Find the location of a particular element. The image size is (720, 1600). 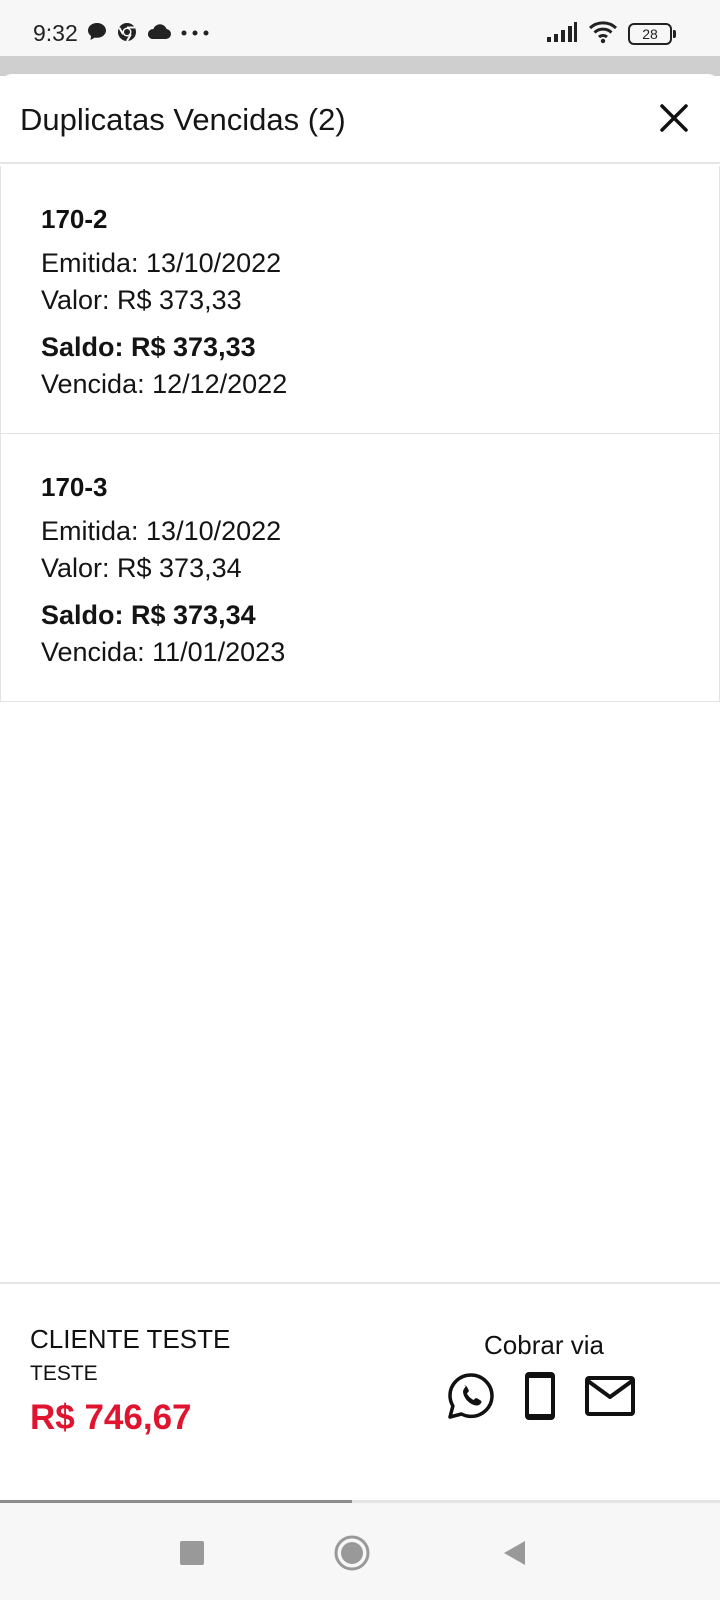

home-button is located at coordinates (352, 1553).